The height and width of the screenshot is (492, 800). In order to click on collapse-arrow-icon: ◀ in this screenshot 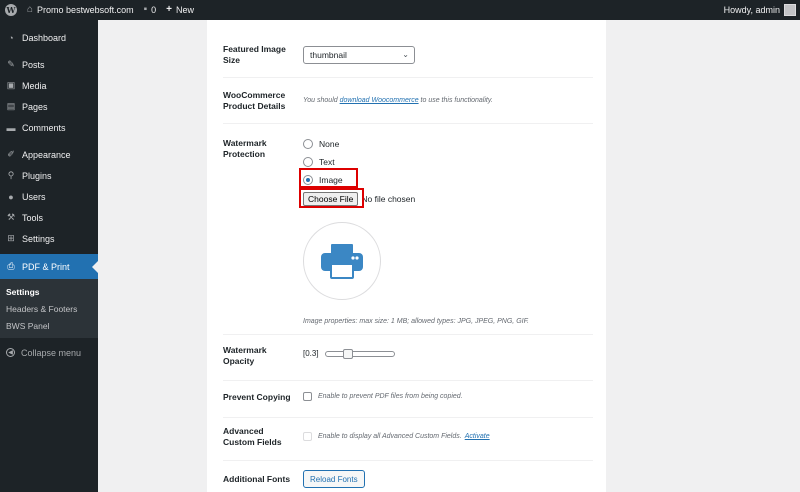, I will do `click(10, 352)`.